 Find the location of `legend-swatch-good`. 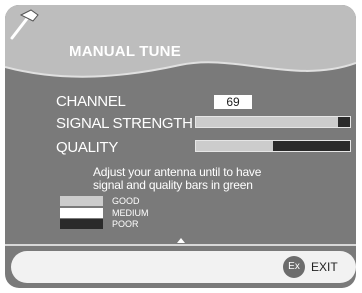

legend-swatch-good is located at coordinates (81, 201).